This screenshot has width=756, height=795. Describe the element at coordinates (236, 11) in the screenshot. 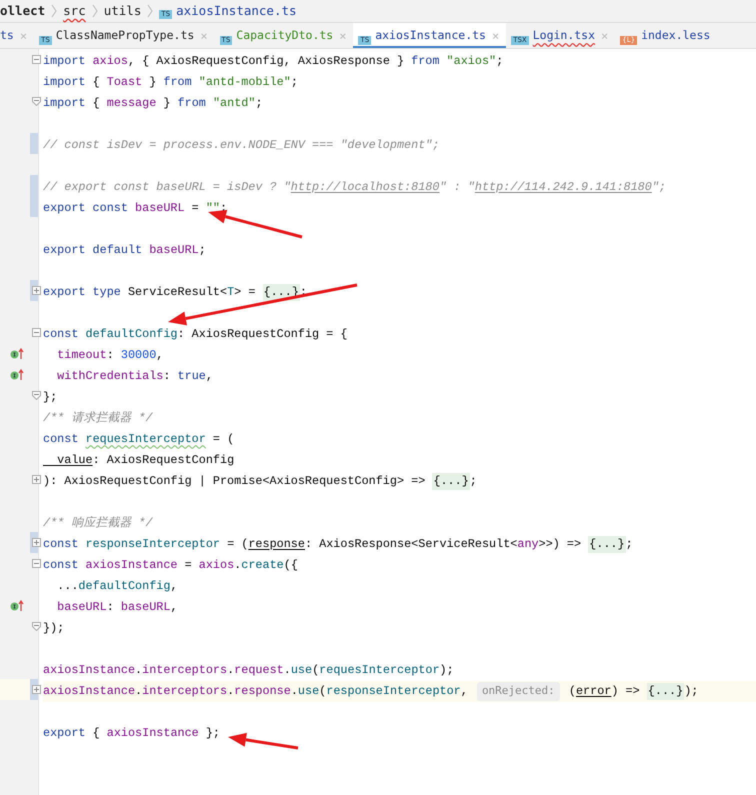

I see `breadcrumb-item: axiosInstance.ts` at that location.